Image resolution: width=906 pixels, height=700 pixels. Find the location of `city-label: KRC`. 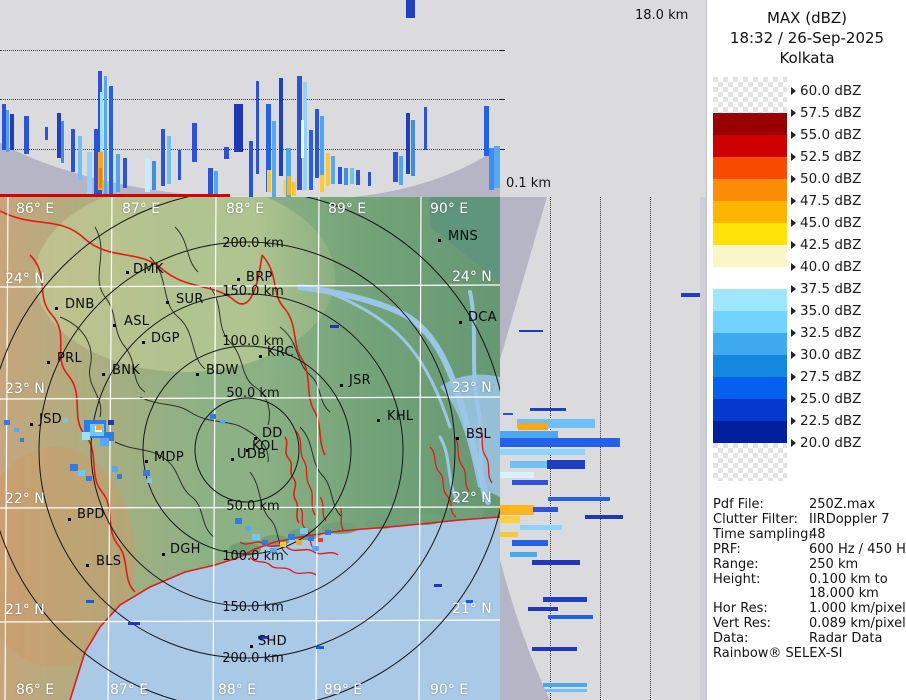

city-label: KRC is located at coordinates (280, 352).